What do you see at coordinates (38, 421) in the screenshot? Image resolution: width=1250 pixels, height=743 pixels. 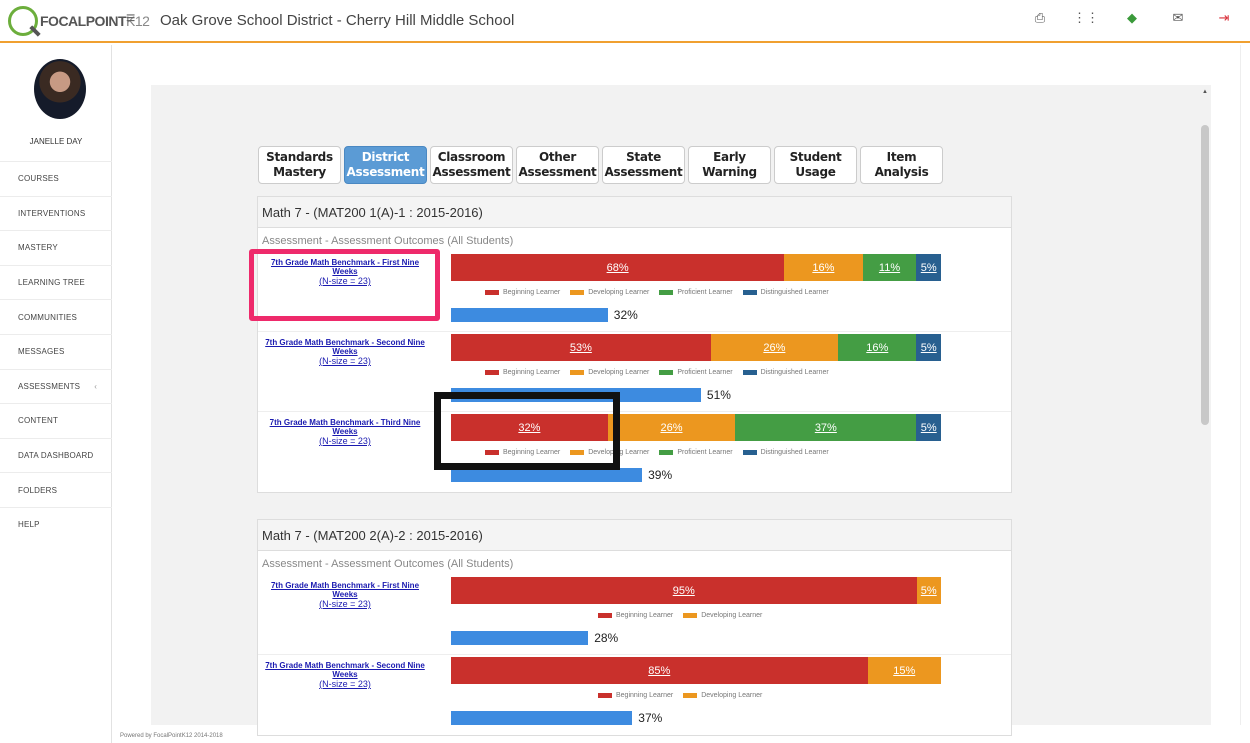 I see `sidebar-item-label: CONTENT` at bounding box center [38, 421].